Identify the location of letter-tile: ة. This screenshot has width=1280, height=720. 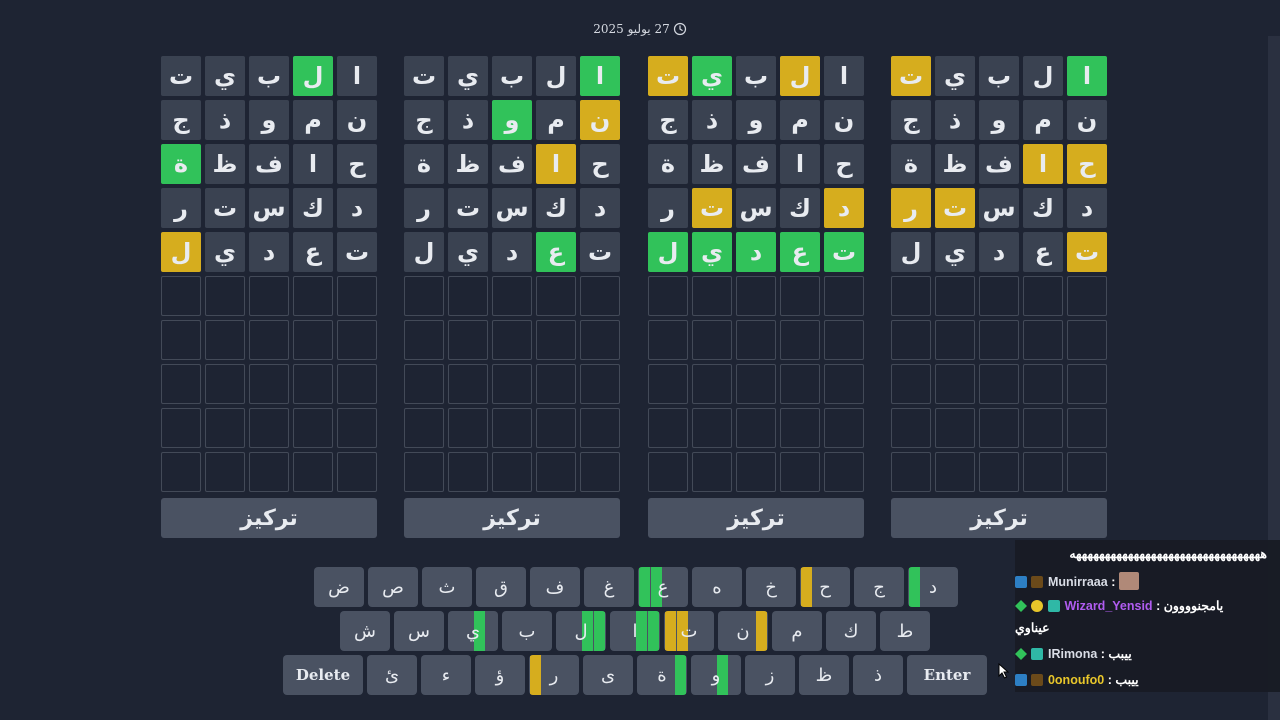
(181, 164).